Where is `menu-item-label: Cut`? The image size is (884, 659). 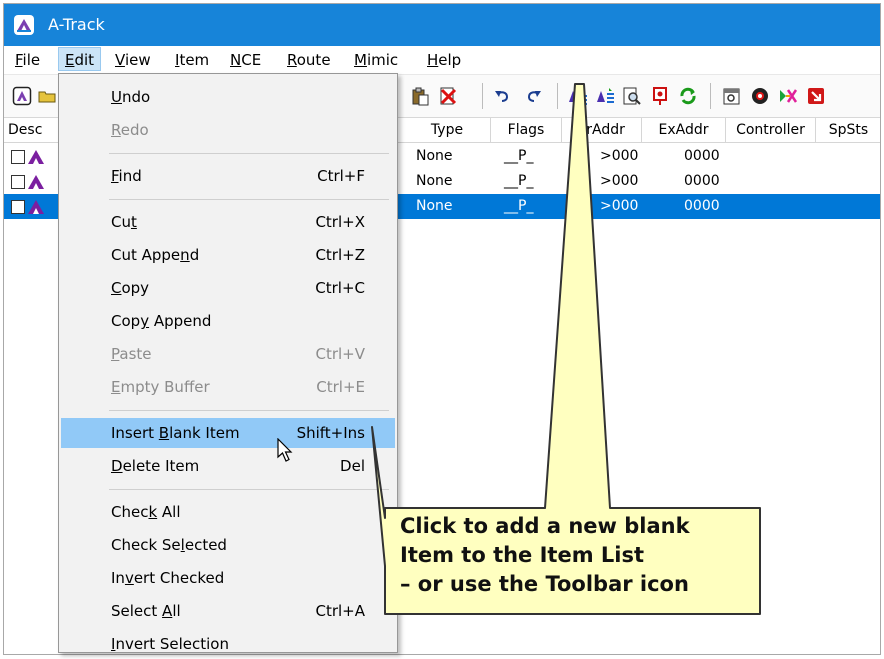 menu-item-label: Cut is located at coordinates (124, 222).